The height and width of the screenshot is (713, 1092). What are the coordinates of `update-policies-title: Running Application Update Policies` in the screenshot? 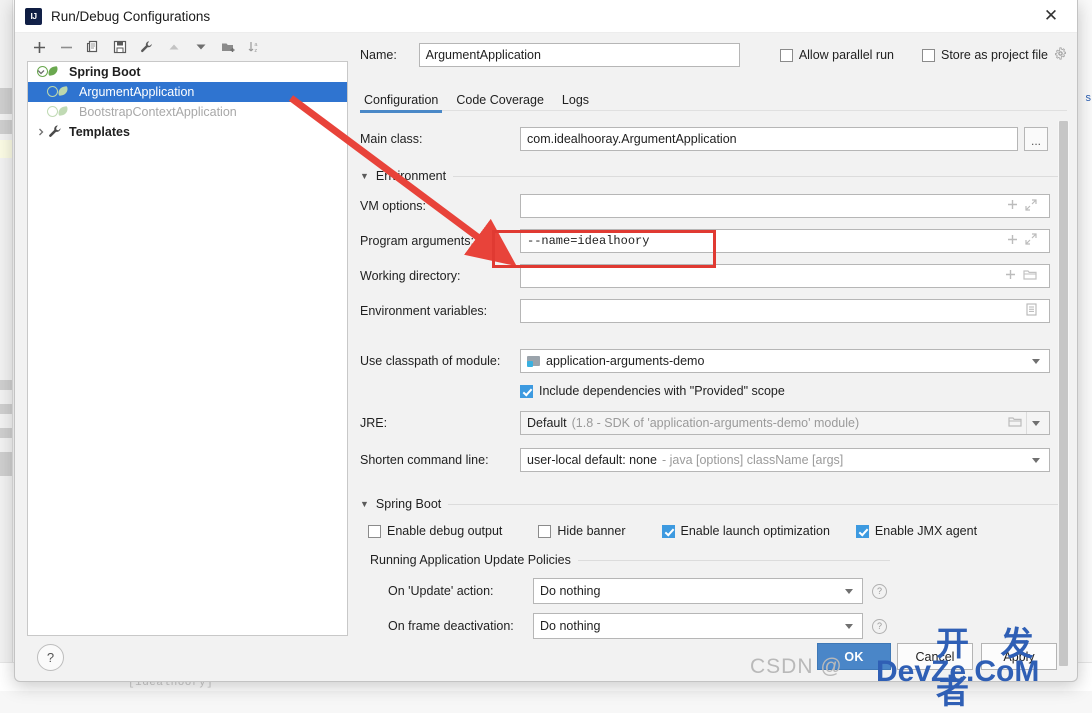 It's located at (470, 560).